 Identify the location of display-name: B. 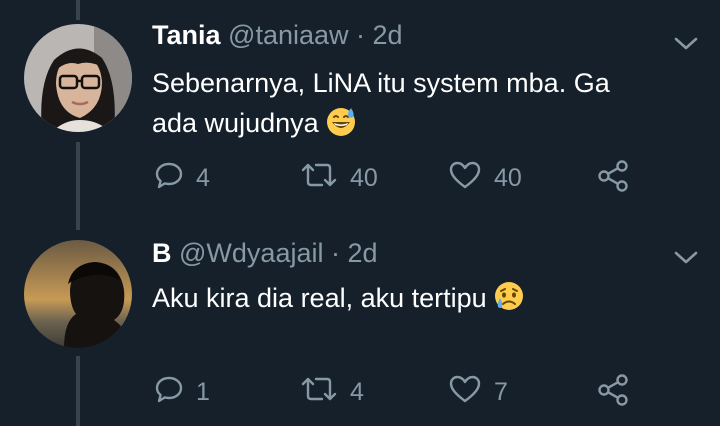
(162, 253).